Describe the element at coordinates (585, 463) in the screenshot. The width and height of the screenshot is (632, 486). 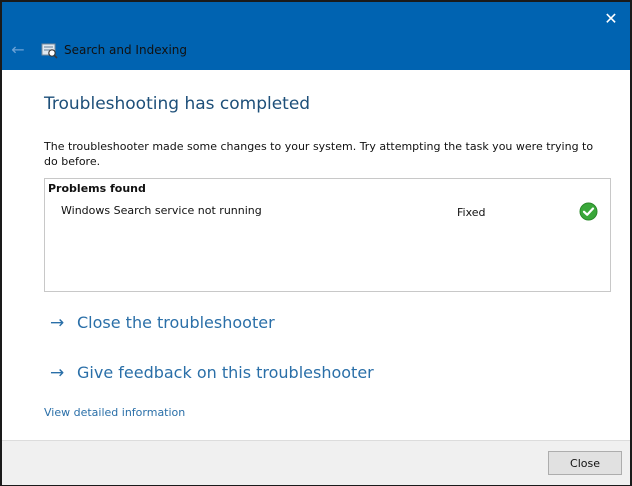
I see `close-button: Close` at that location.